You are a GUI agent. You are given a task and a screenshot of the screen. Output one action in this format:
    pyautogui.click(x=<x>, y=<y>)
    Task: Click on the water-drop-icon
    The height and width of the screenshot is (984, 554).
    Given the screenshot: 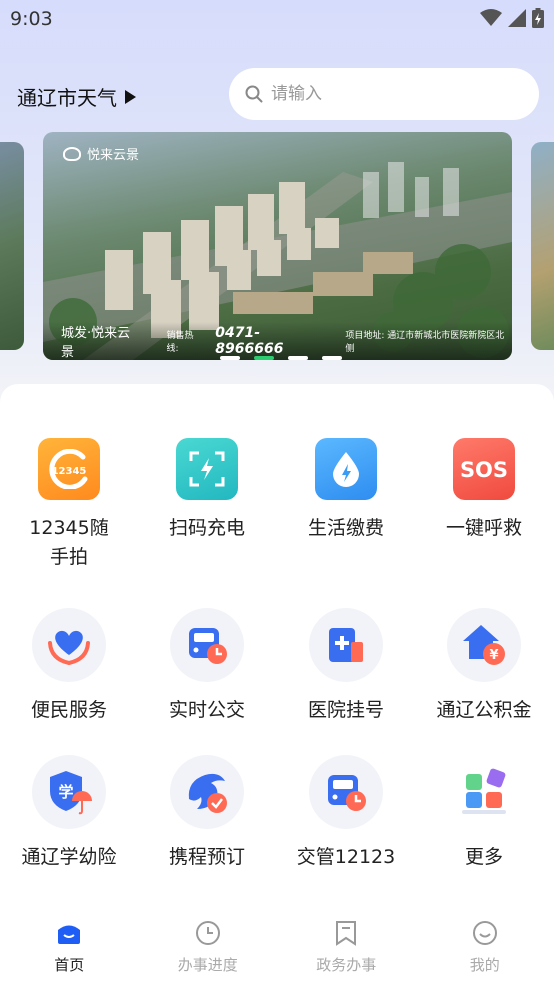 What is the action you would take?
    pyautogui.click(x=346, y=469)
    